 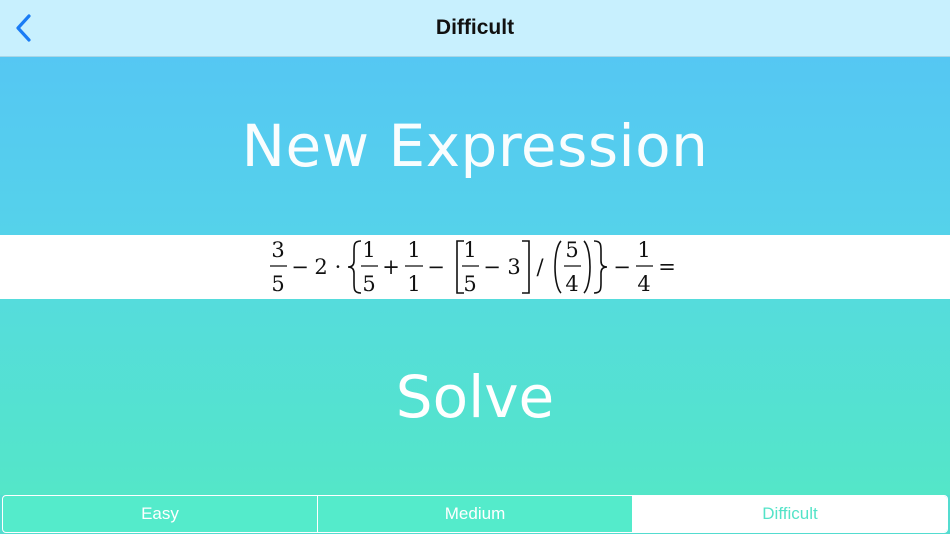 What do you see at coordinates (368, 250) in the screenshot?
I see `fraction-2-numerator: 1` at bounding box center [368, 250].